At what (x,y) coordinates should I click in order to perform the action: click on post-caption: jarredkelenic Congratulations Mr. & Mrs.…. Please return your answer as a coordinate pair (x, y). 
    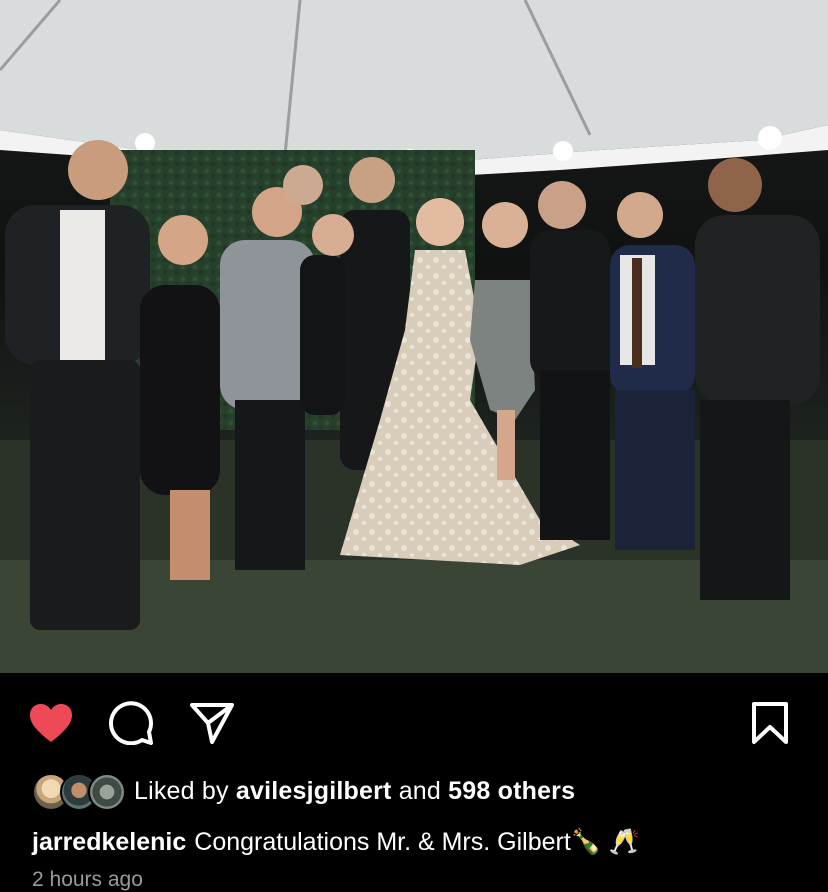
    Looking at the image, I should click on (420, 842).